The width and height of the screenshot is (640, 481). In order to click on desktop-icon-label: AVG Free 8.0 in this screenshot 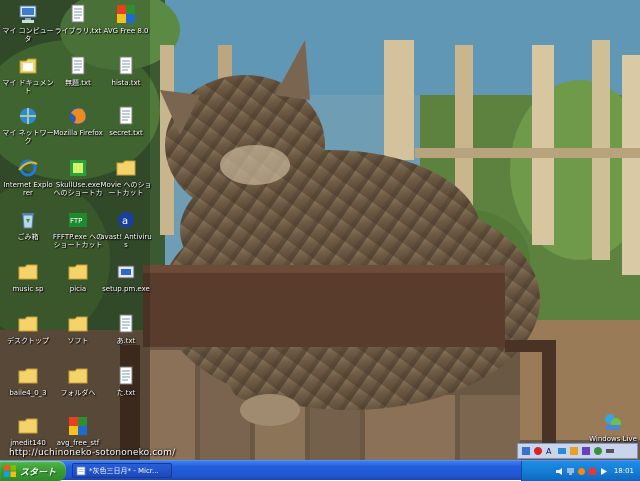, I will do `click(126, 31)`.